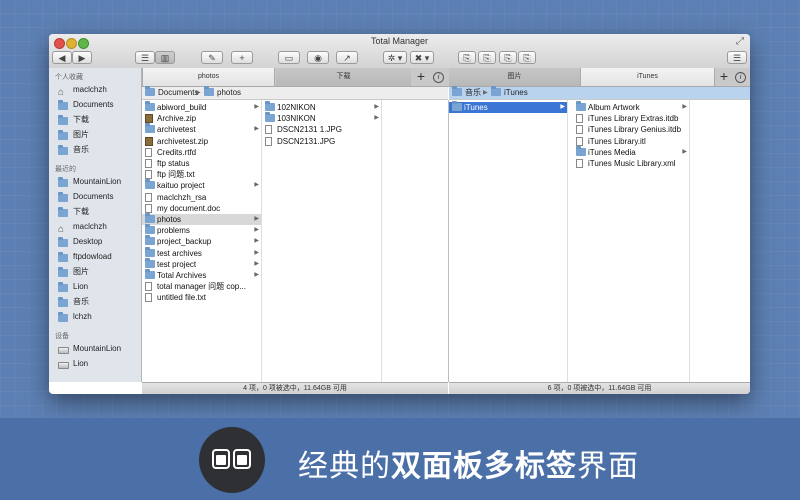 Image resolution: width=800 pixels, height=500 pixels. I want to click on file-row: test archives ▶, so click(201, 252).